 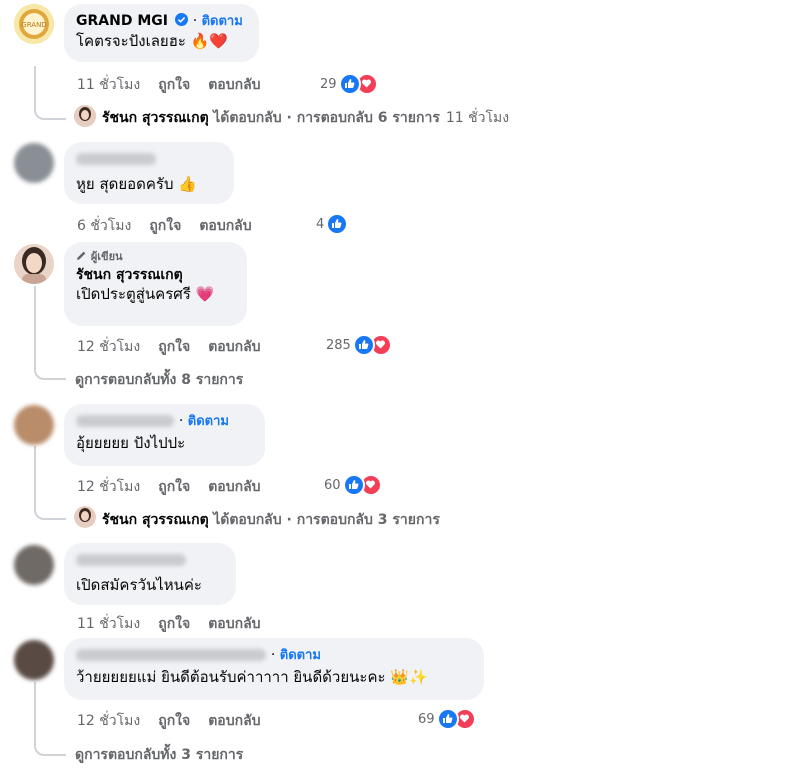 I want to click on comment-emoji: 👑✨, so click(x=409, y=677).